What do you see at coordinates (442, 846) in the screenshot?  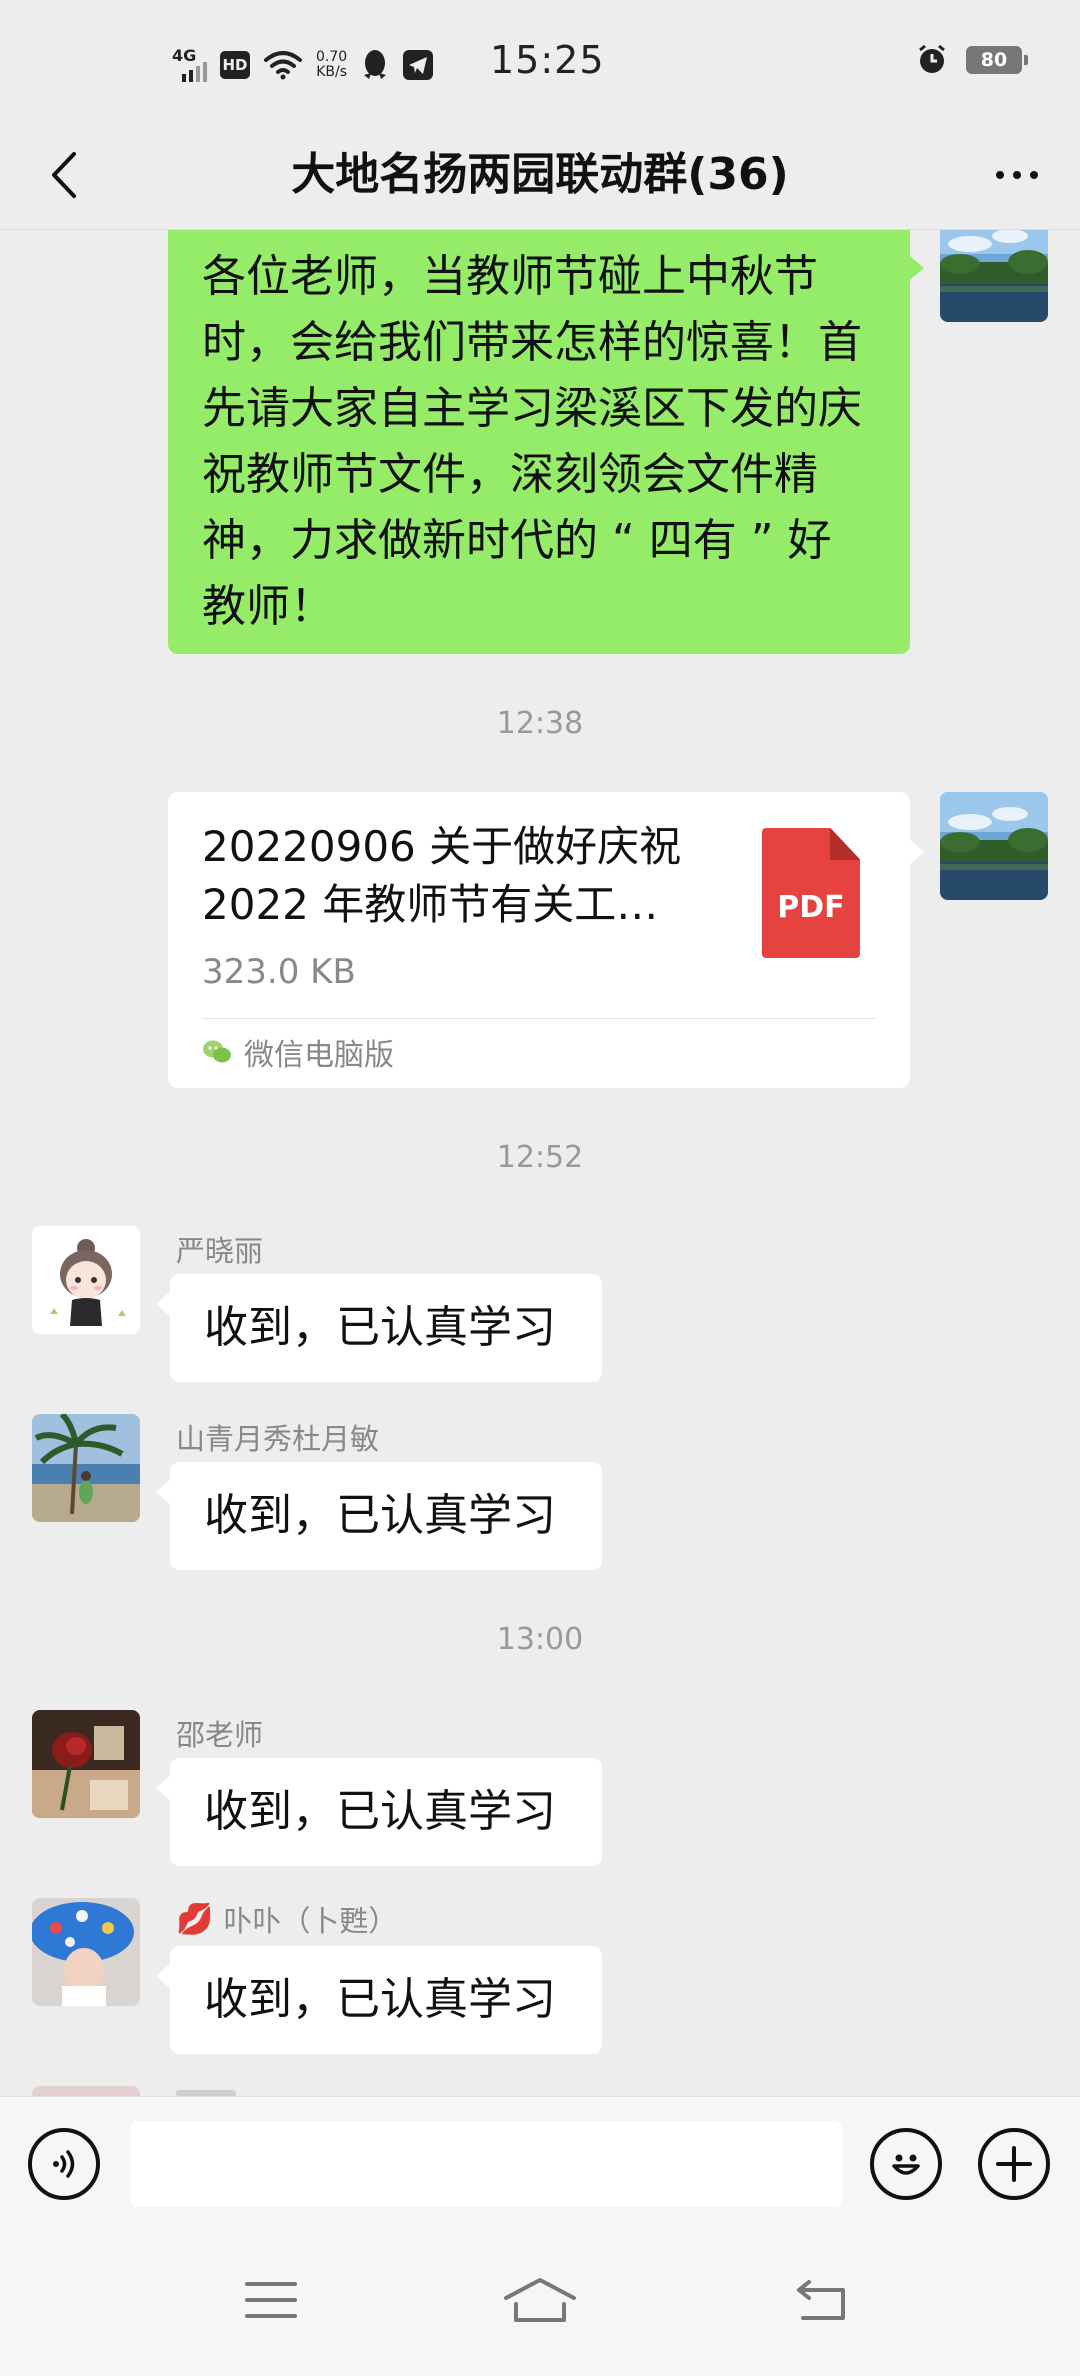 I see `file-name-line: 20220906 关于做好庆祝` at bounding box center [442, 846].